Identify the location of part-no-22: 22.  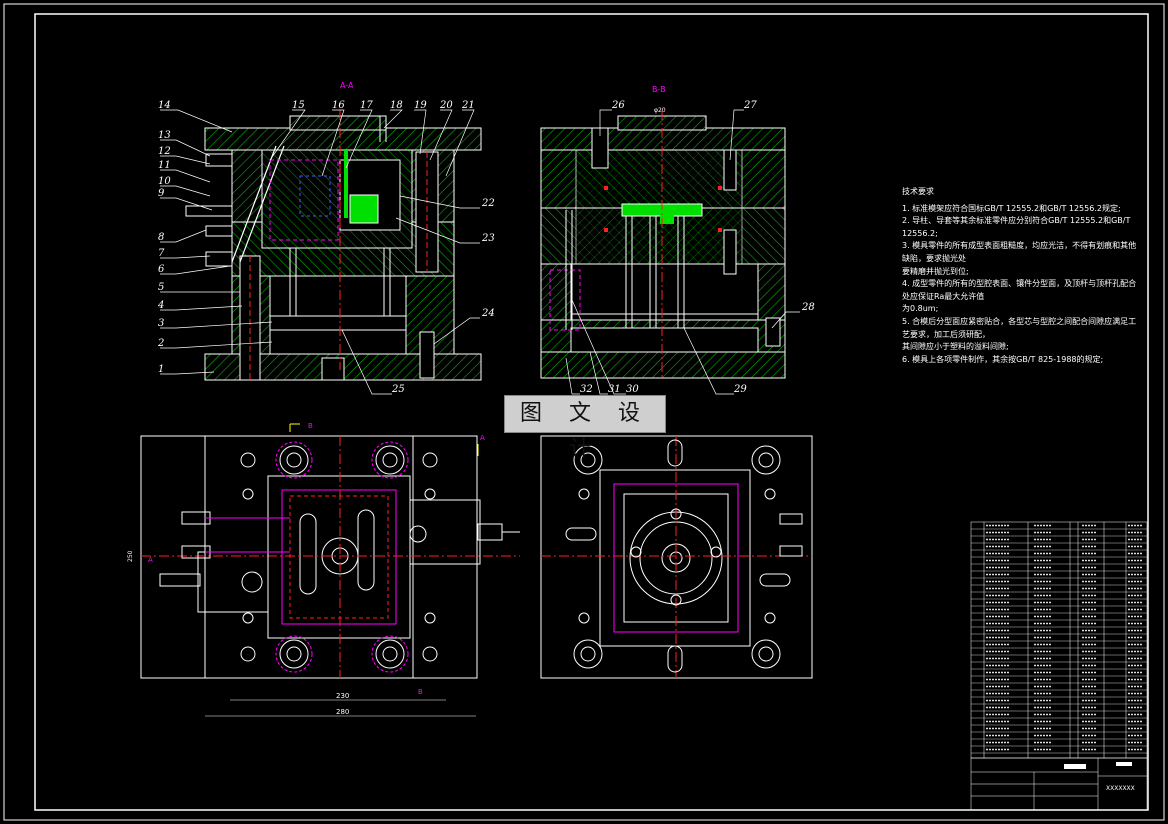
(488, 203).